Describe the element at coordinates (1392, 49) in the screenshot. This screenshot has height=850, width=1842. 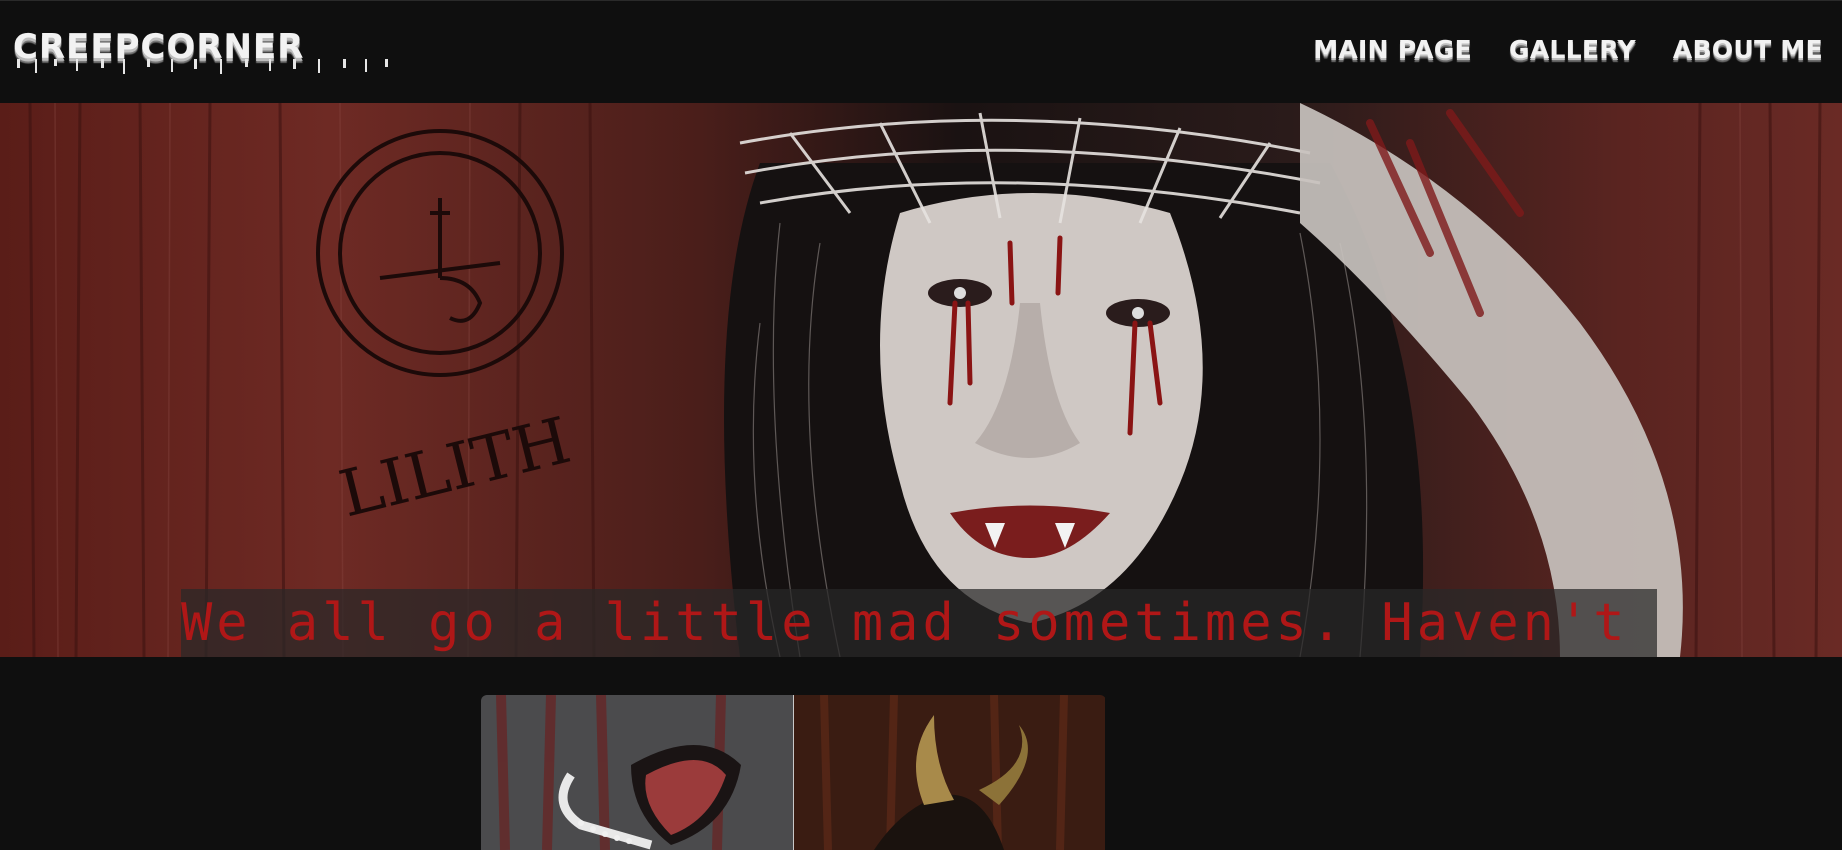
I see `nav-main-page: MAIN PAGE` at that location.